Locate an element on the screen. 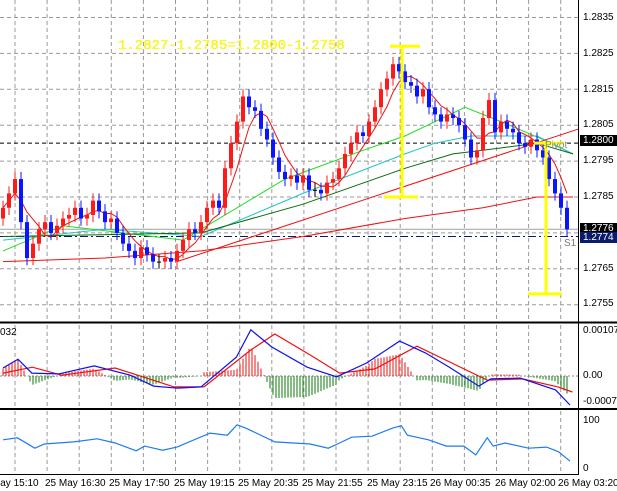  price-tick: 1.2785 is located at coordinates (598, 196).